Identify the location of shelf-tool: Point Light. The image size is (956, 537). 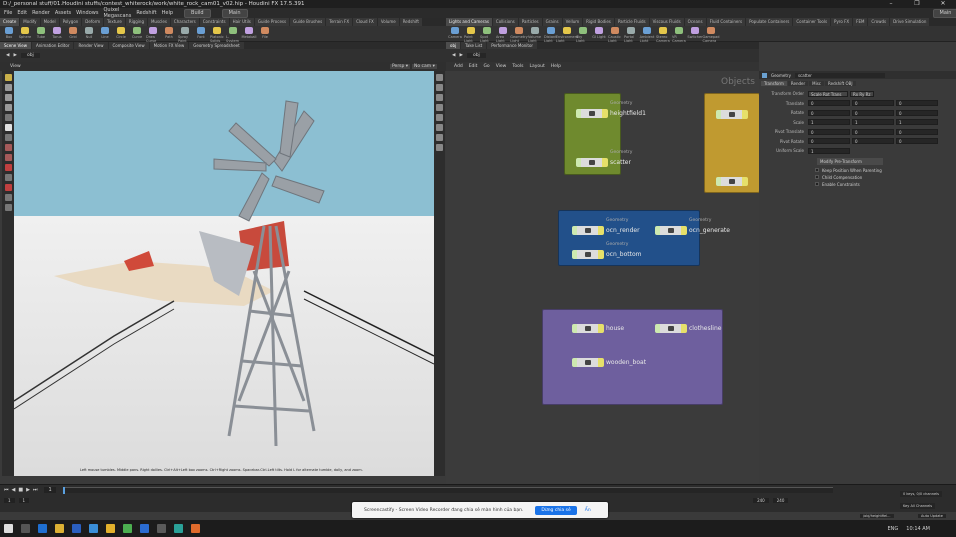
(471, 35).